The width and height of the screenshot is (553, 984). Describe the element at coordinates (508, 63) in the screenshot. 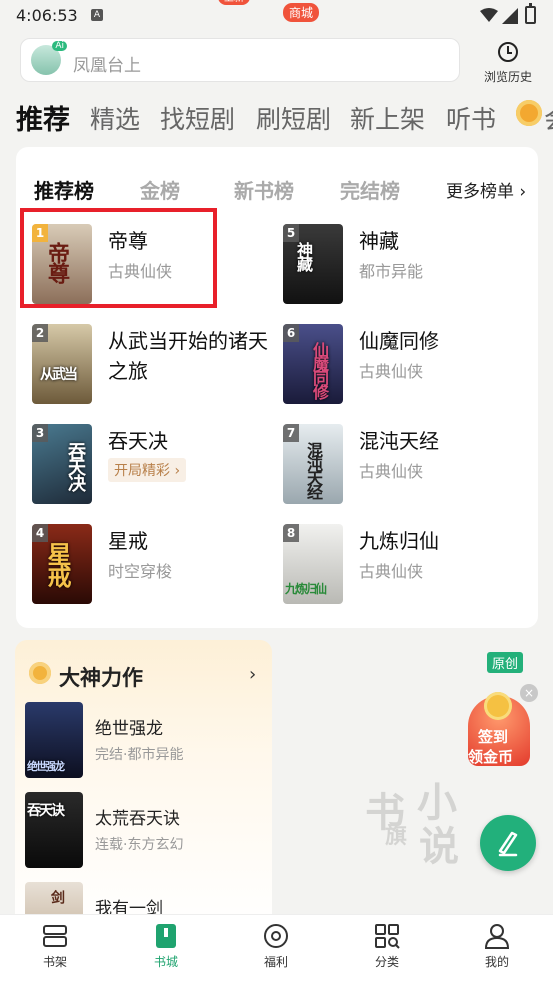

I see `history-button: 浏览历史` at that location.